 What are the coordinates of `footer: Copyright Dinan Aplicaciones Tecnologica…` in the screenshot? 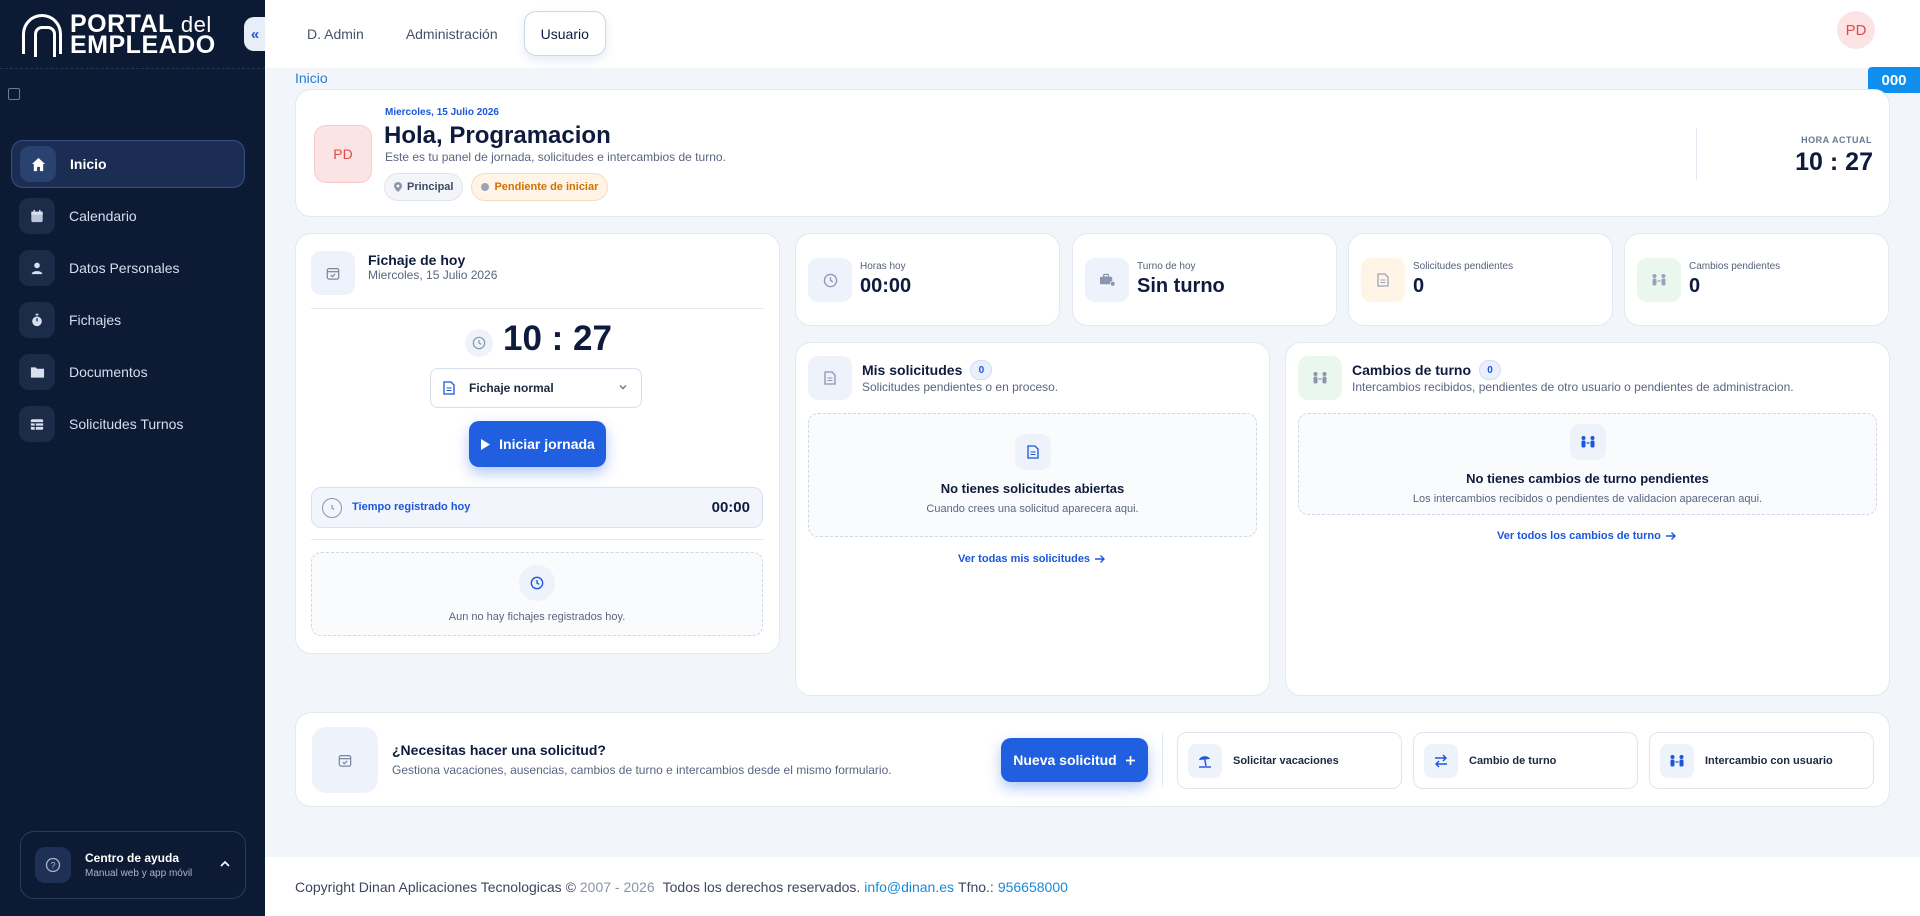 It's located at (1092, 886).